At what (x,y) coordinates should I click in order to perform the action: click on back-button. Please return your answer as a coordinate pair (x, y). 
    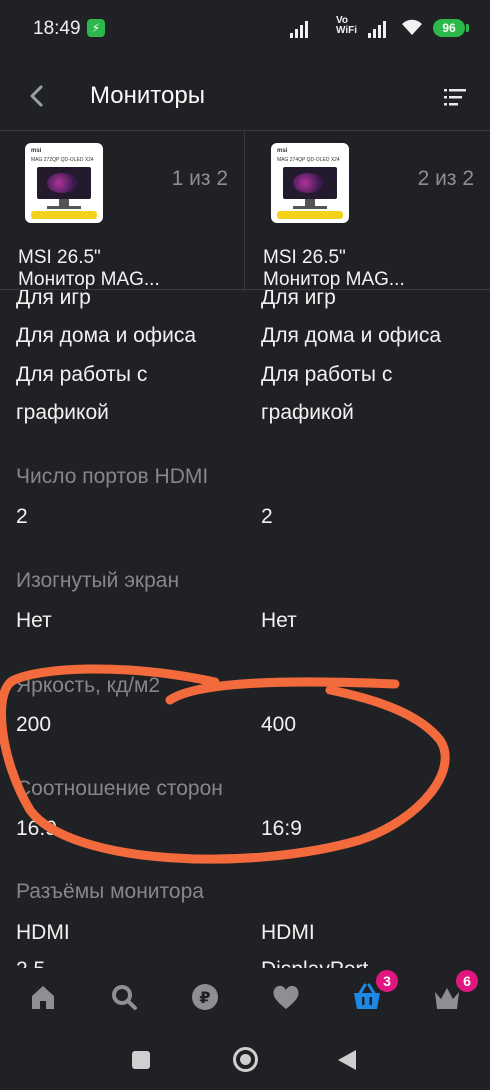
    Looking at the image, I should click on (37, 96).